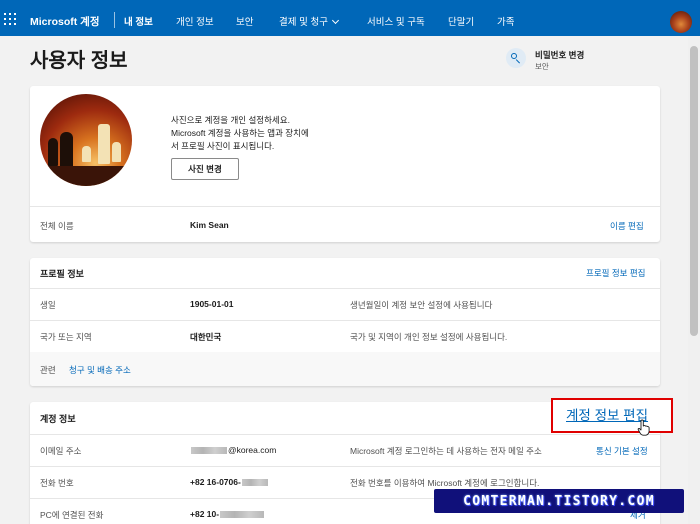 Image resolution: width=700 pixels, height=524 pixels. I want to click on phone-prefix: +82 16-0706-, so click(215, 482).